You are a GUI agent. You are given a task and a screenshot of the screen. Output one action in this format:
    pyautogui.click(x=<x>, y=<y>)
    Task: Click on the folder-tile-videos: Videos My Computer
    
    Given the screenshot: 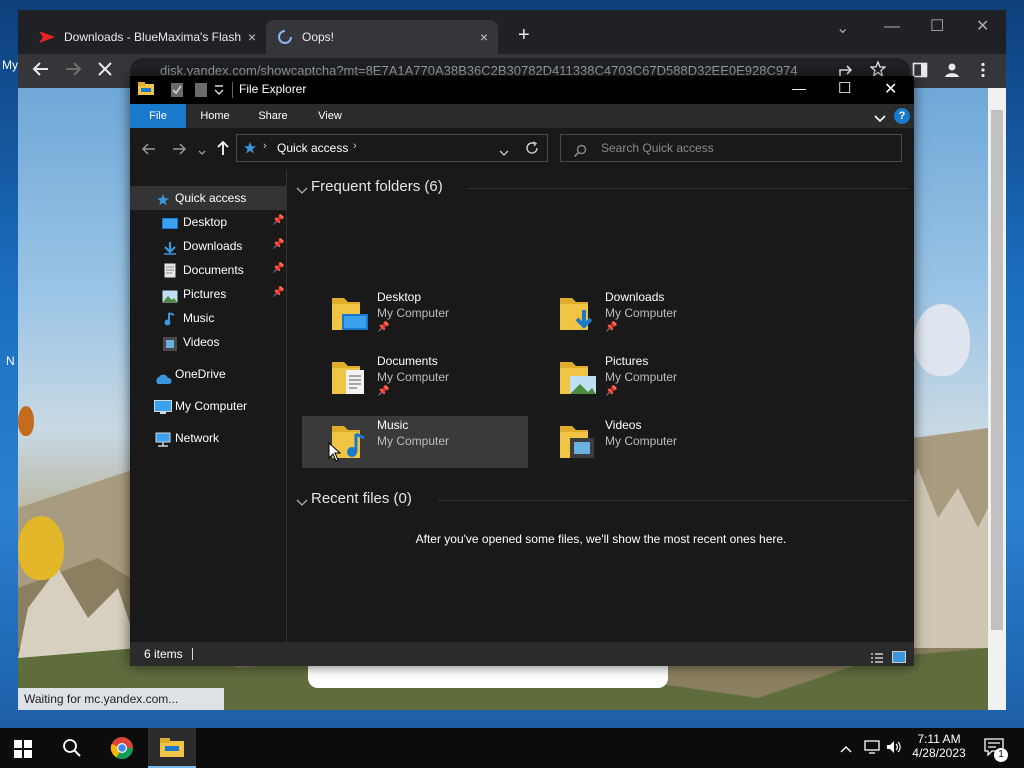 What is the action you would take?
    pyautogui.click(x=643, y=442)
    